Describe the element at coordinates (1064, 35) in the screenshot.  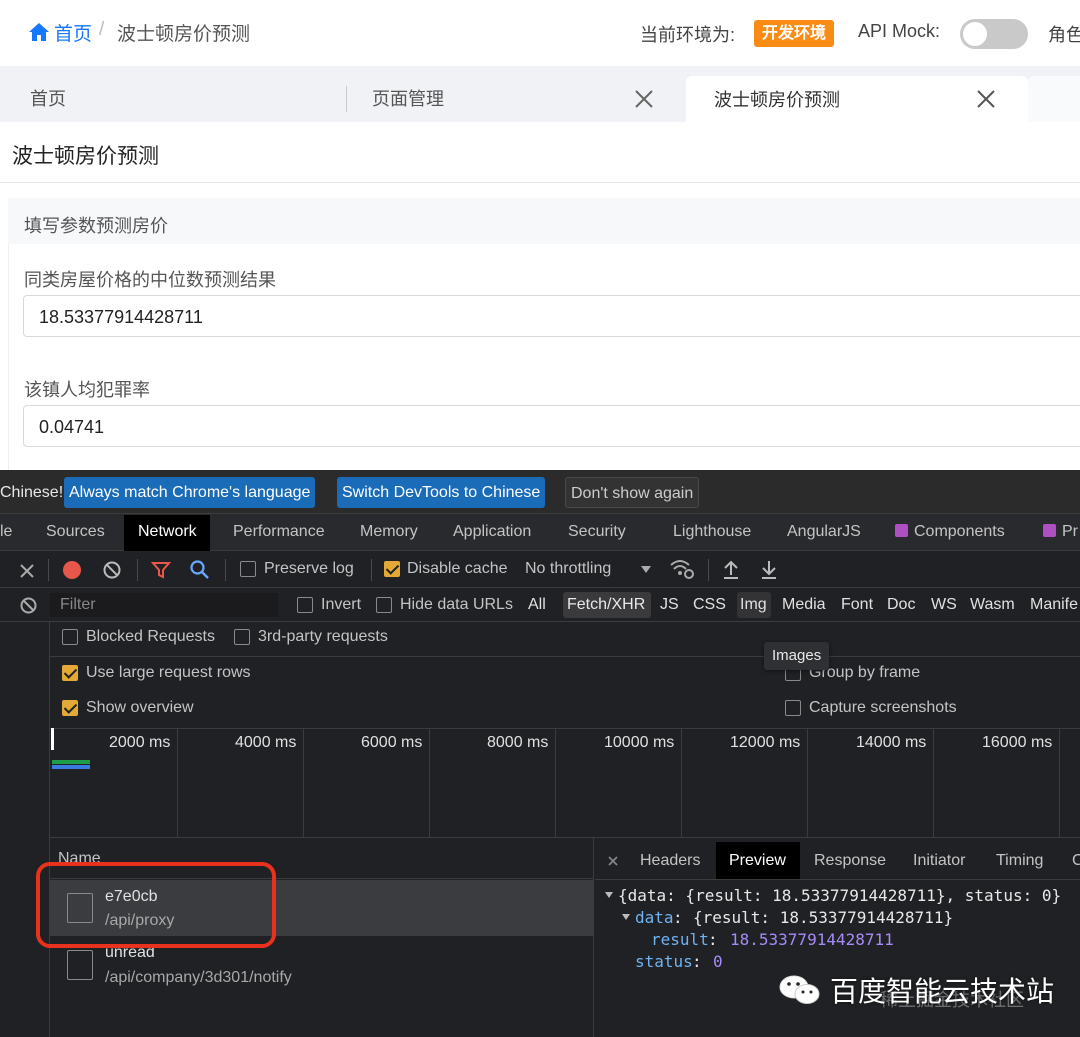
I see `role-label: 角色` at that location.